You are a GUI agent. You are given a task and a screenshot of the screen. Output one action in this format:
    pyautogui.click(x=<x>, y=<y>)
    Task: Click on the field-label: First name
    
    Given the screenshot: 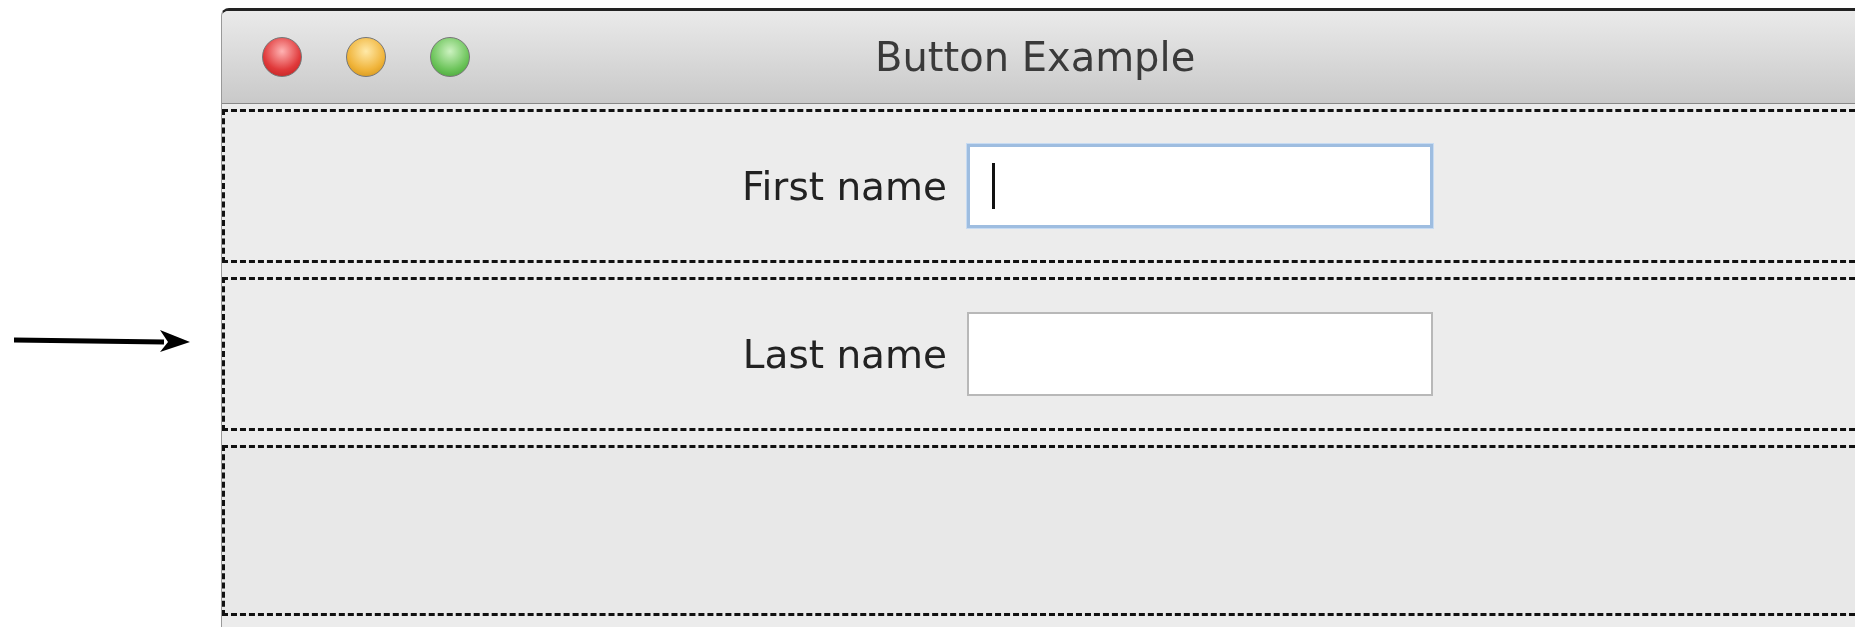 What is the action you would take?
    pyautogui.click(x=843, y=186)
    